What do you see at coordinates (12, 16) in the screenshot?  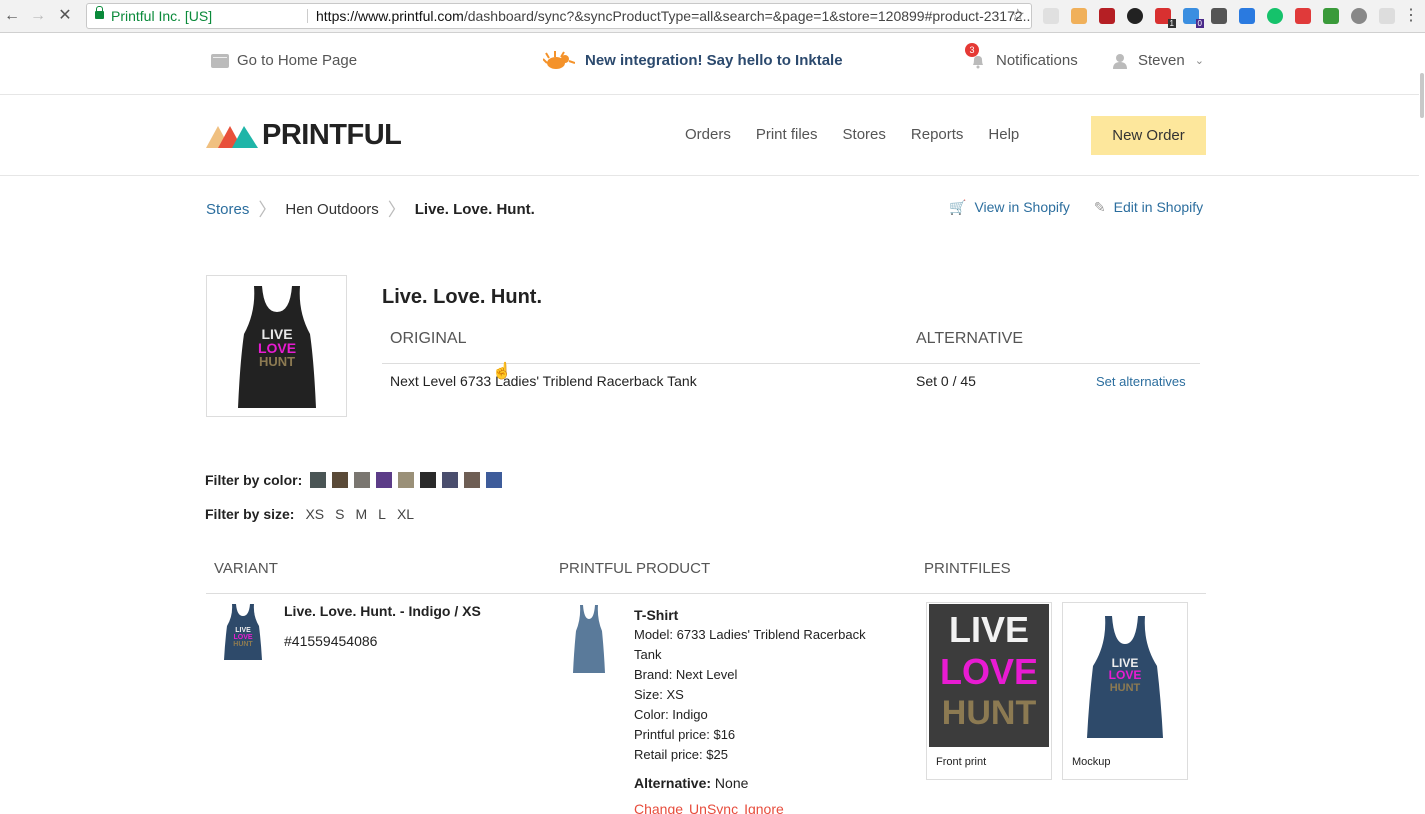 I see `back-icon: ←` at bounding box center [12, 16].